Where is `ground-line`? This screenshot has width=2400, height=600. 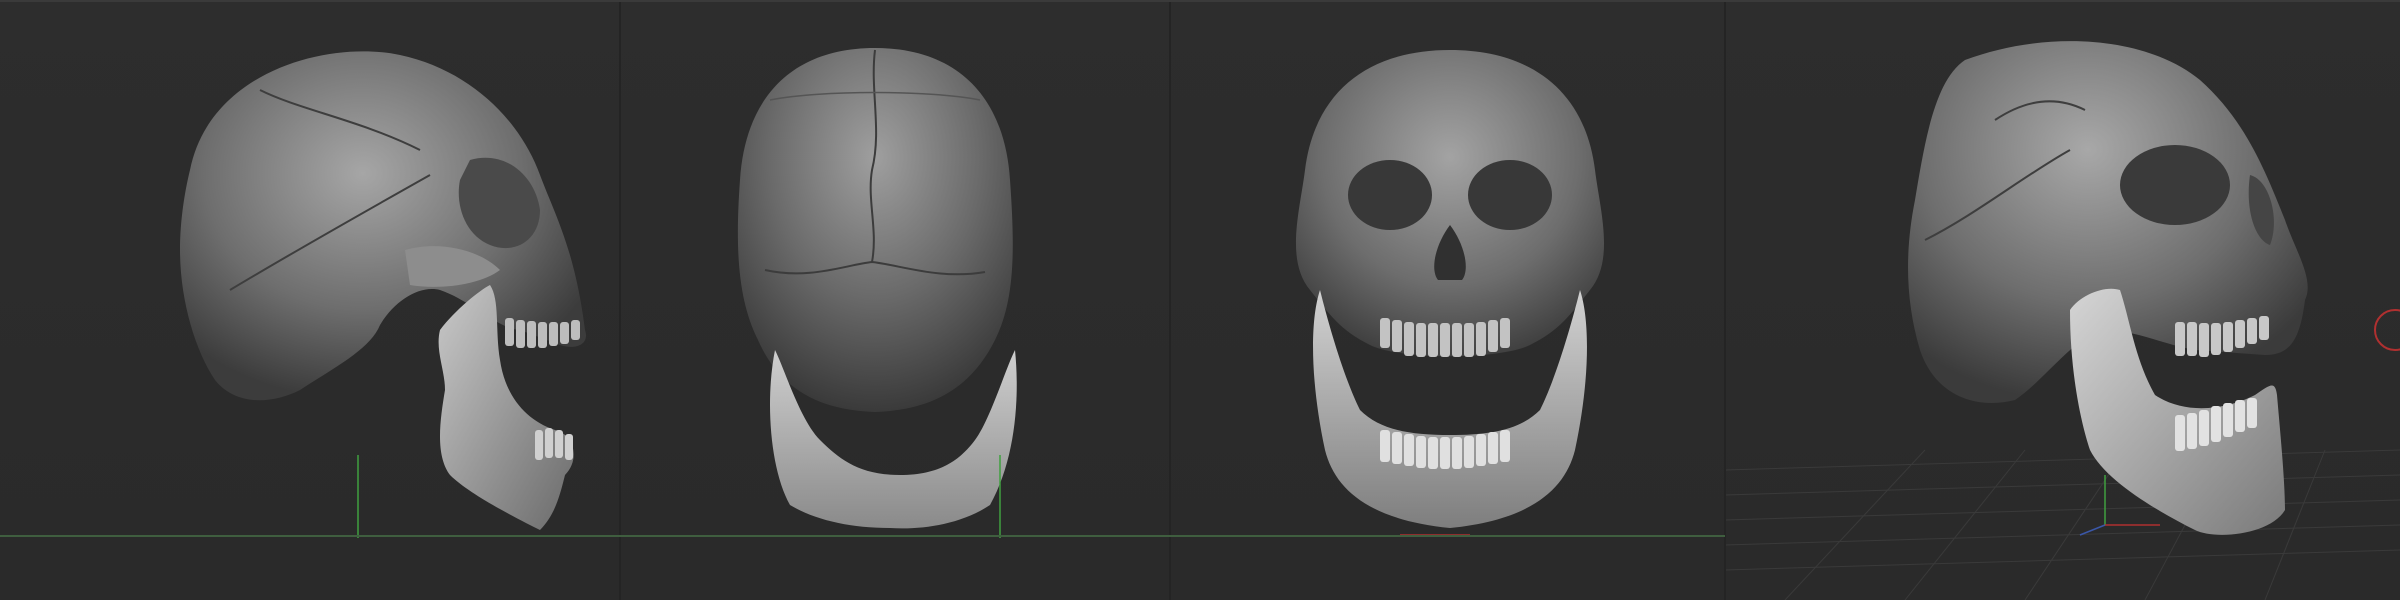 ground-line is located at coordinates (862, 536).